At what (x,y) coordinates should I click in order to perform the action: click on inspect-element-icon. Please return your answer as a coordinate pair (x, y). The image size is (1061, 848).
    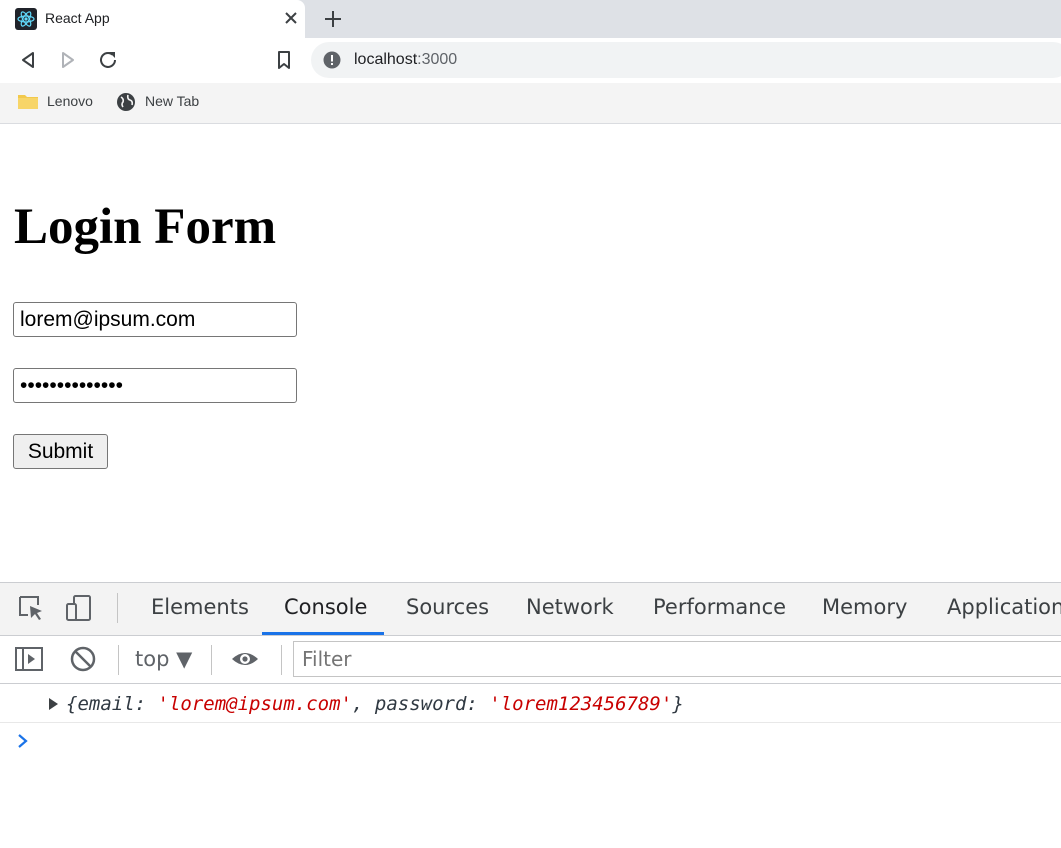
    Looking at the image, I should click on (31, 608).